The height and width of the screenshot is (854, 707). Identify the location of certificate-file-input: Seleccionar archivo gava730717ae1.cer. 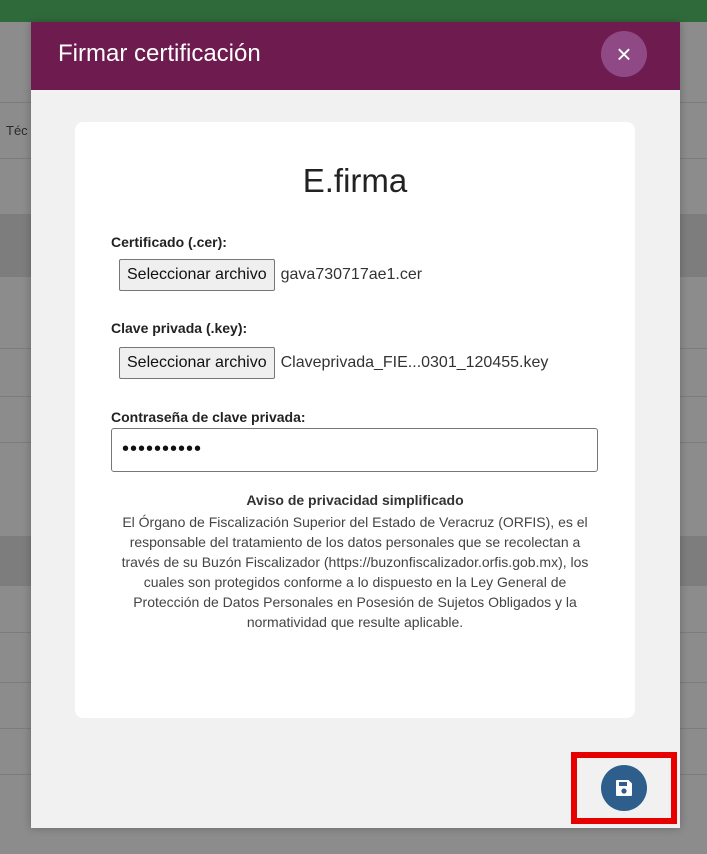
(270, 275).